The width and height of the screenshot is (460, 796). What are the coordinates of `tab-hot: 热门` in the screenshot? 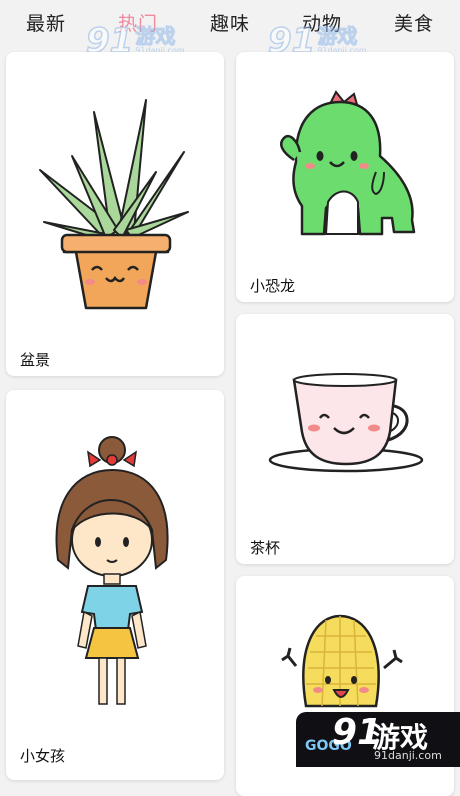 It's located at (138, 22).